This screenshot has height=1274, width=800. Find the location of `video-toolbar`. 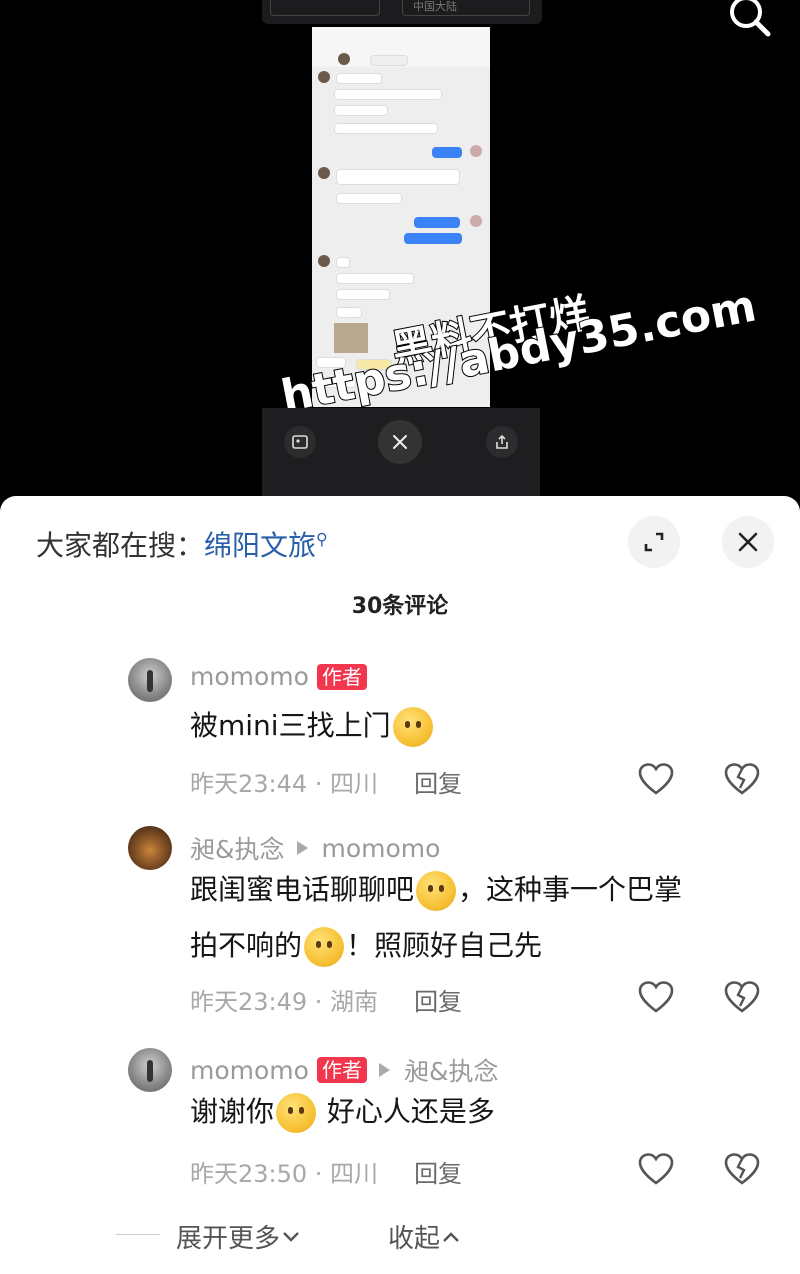

video-toolbar is located at coordinates (401, 454).